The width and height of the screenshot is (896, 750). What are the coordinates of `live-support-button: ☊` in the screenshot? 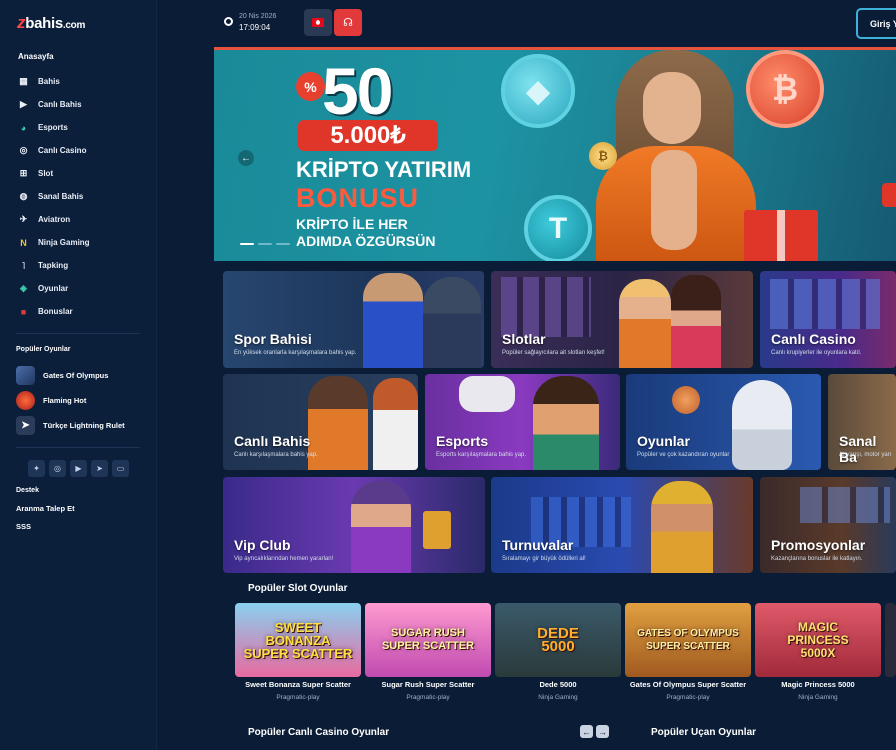 It's located at (348, 22).